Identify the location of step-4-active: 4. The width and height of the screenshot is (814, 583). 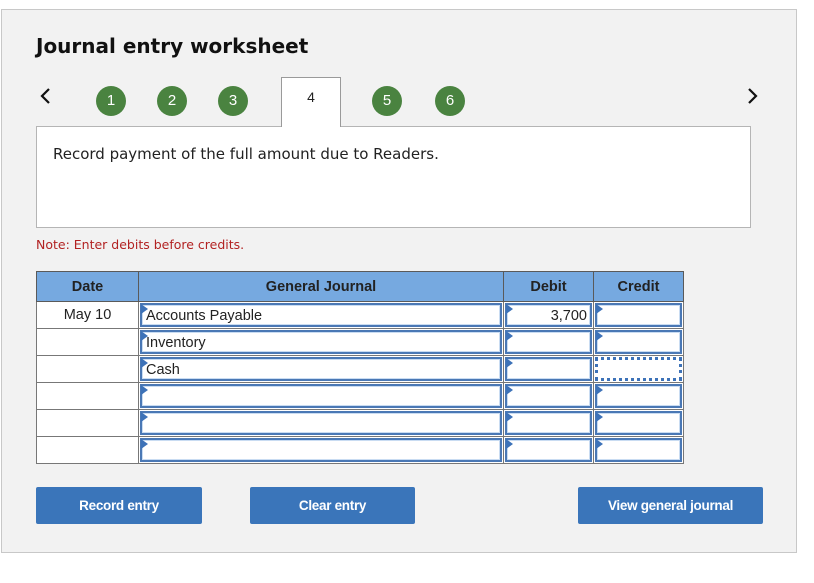
(311, 102).